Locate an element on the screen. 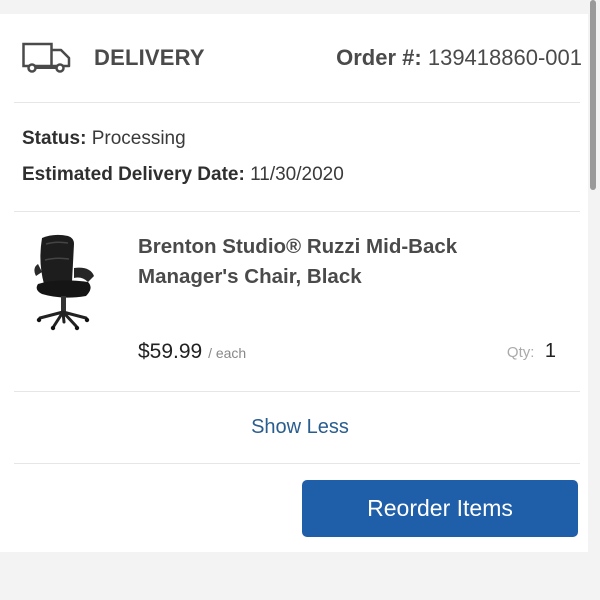  delivery-title: DELIVERY is located at coordinates (149, 57).